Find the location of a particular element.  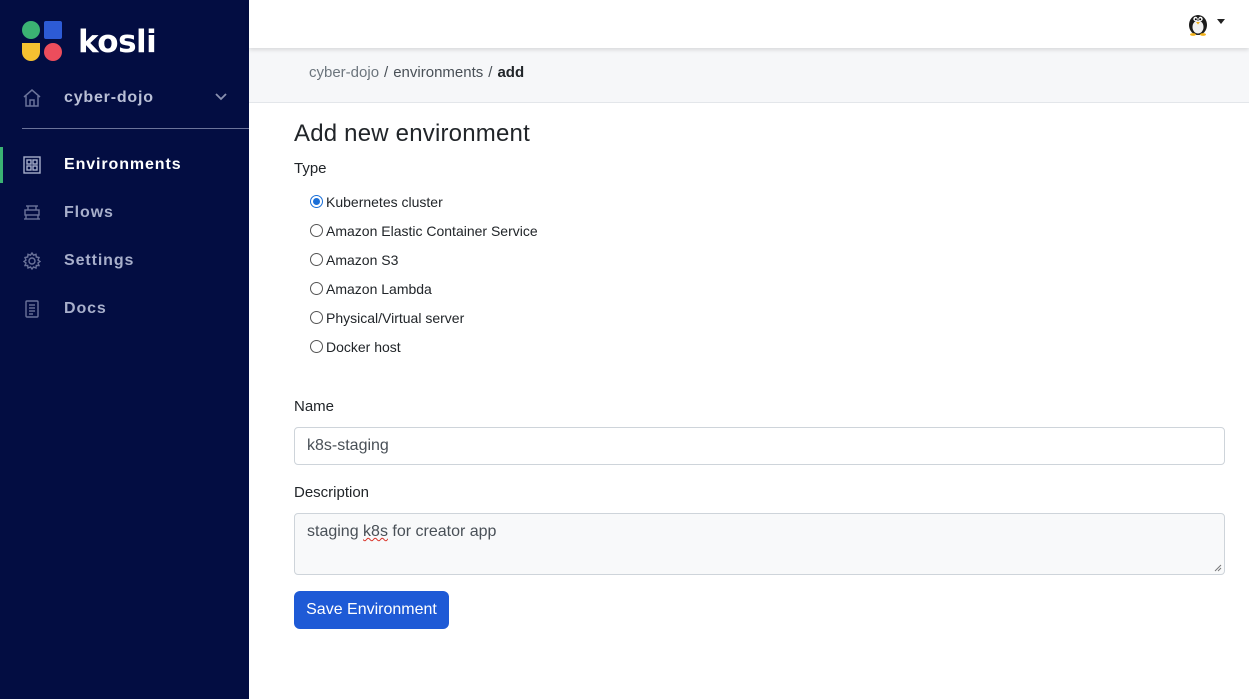

sidebar-item-flows: Flows is located at coordinates (124, 213).